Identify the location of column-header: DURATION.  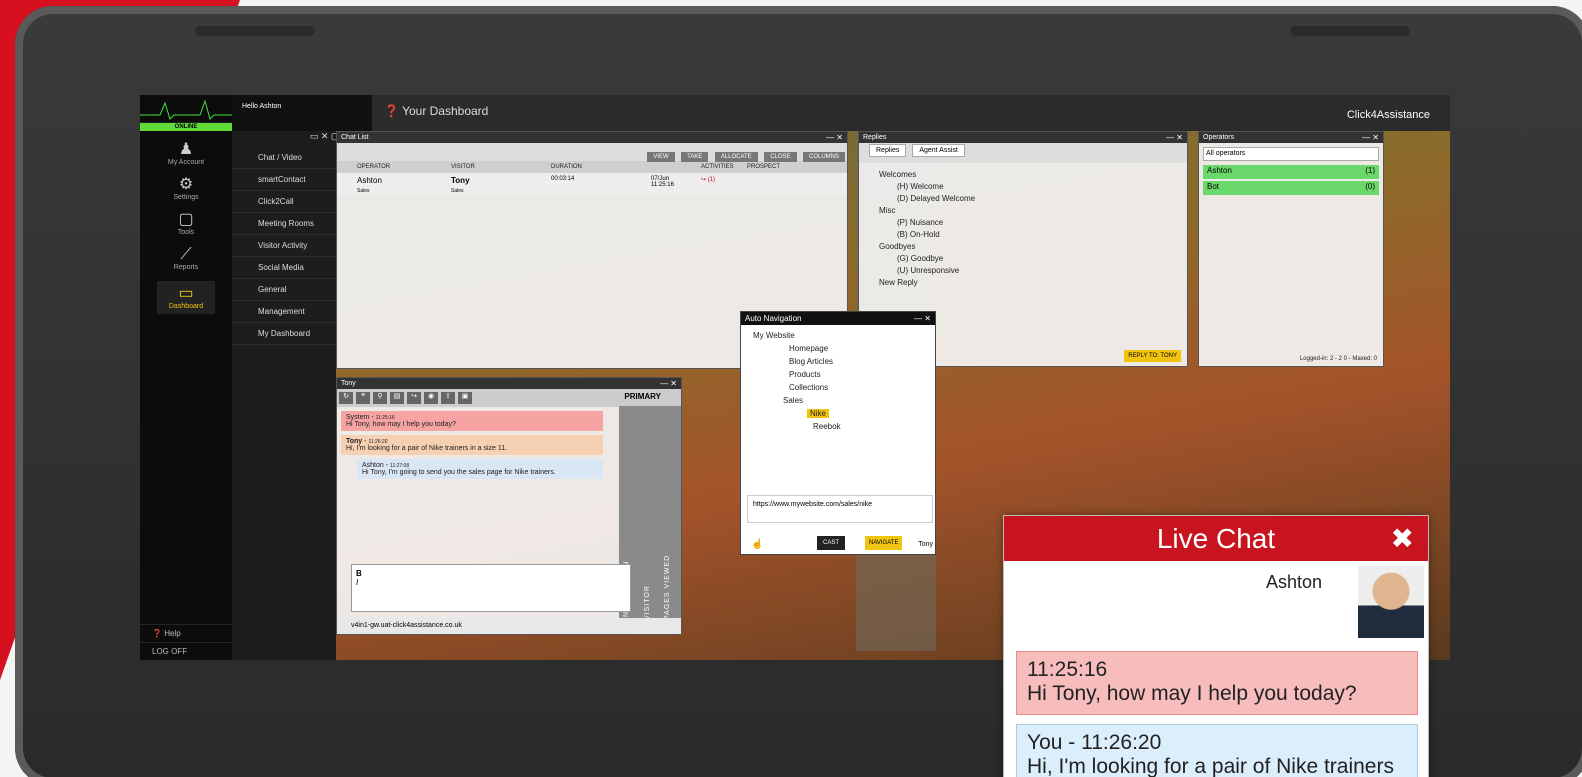
(622, 167).